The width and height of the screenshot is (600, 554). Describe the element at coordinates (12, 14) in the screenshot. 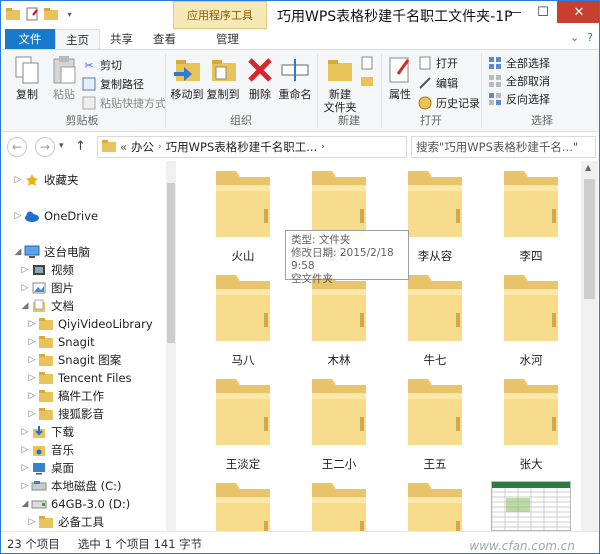

I see `app-icon` at that location.